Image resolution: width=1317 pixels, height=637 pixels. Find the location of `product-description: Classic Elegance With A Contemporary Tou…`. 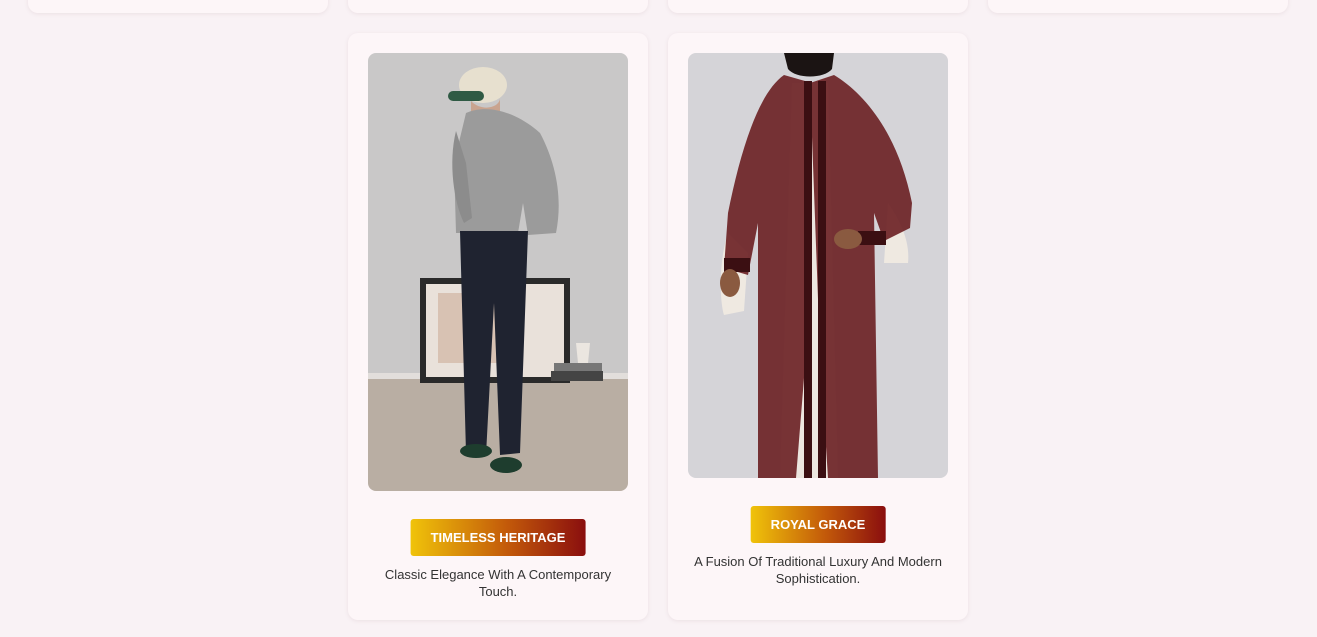

product-description: Classic Elegance With A Contemporary Tou… is located at coordinates (498, 583).